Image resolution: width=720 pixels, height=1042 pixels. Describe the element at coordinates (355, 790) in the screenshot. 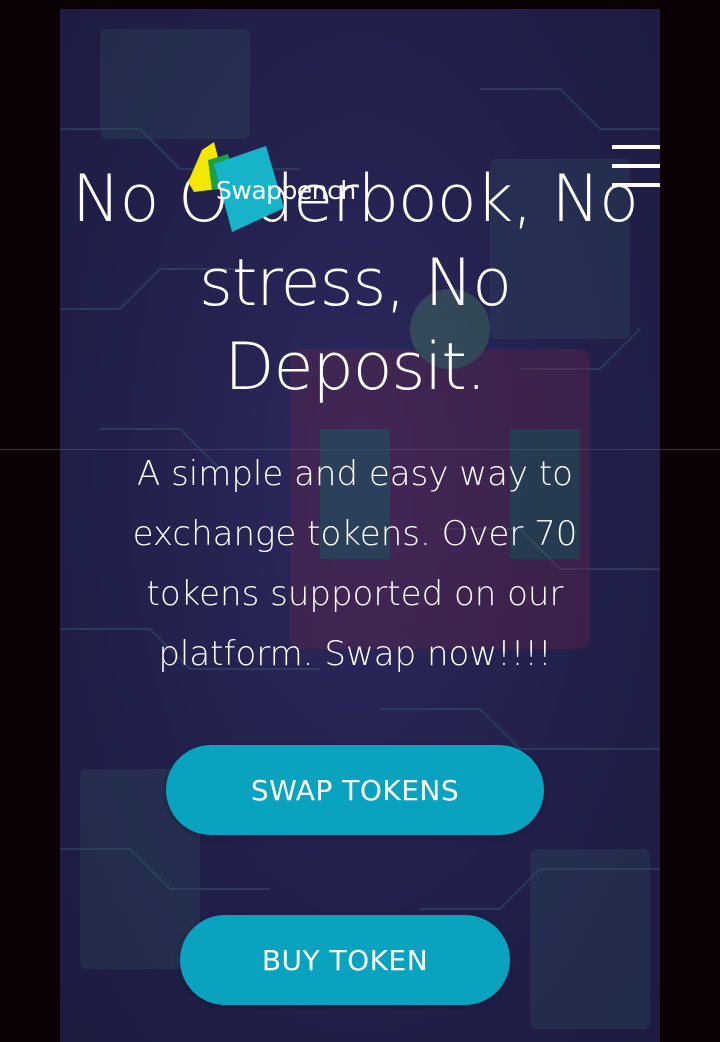

I see `swap-tokens-button: SWAP TOKENS` at that location.